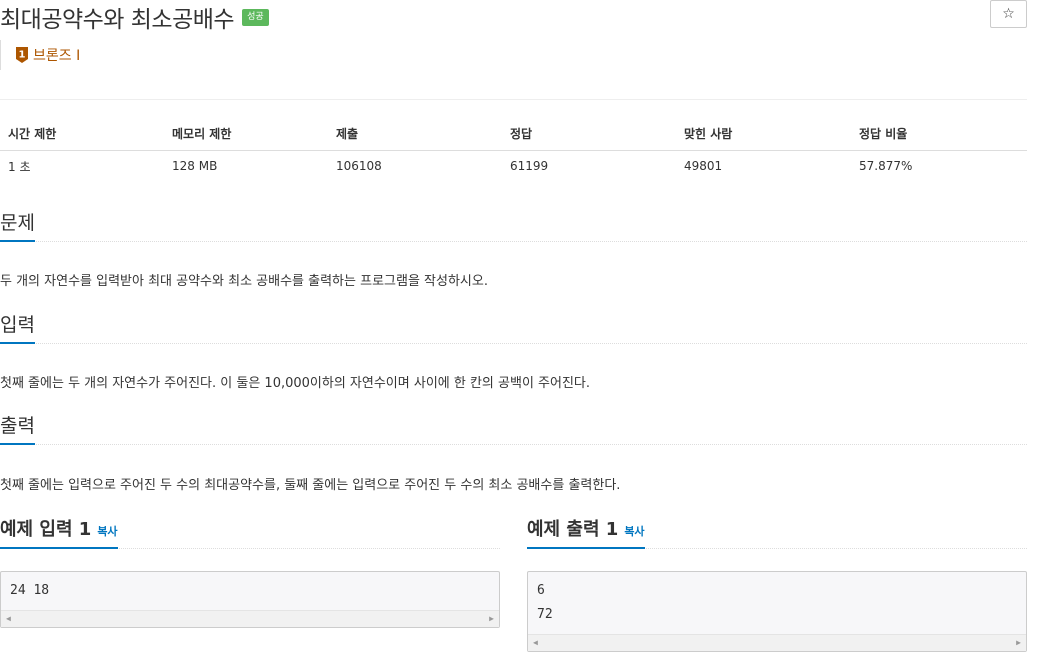 The width and height of the screenshot is (1042, 671). I want to click on sample-output-line: 72, so click(545, 614).